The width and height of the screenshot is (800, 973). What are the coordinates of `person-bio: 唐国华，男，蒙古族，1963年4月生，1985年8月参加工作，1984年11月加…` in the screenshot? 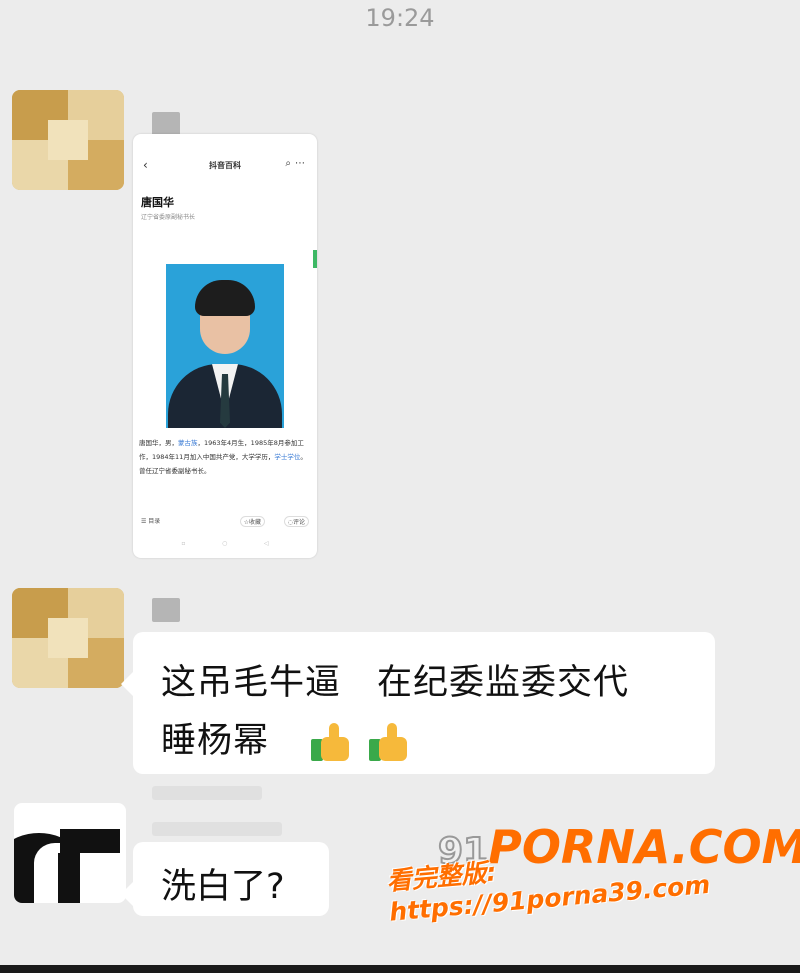 It's located at (223, 457).